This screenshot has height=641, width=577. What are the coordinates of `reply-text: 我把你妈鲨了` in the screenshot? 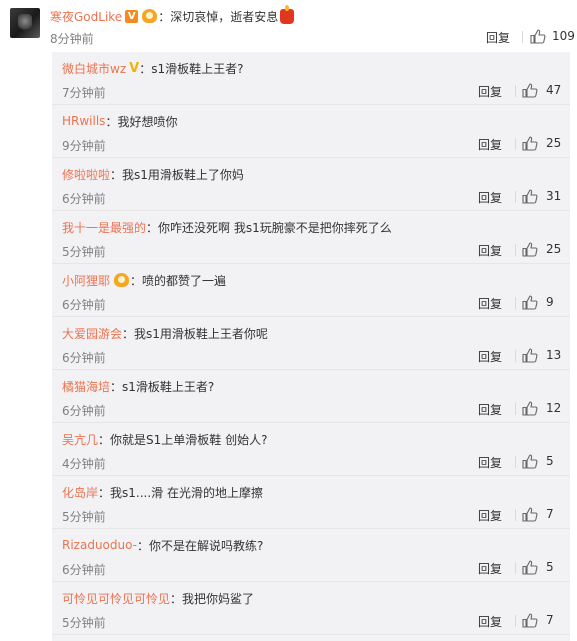 It's located at (218, 598).